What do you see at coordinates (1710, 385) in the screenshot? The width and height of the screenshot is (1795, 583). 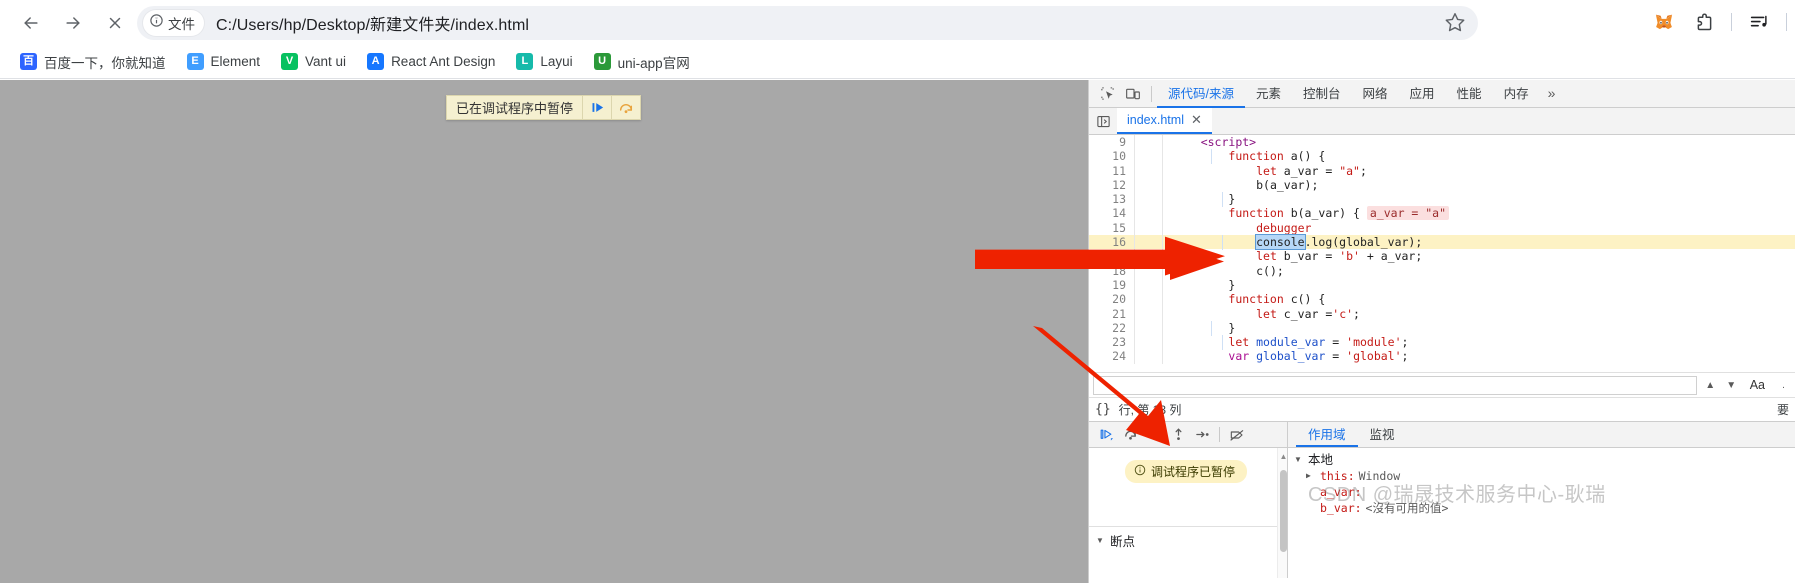 I see `search-prev-button: ▲` at bounding box center [1710, 385].